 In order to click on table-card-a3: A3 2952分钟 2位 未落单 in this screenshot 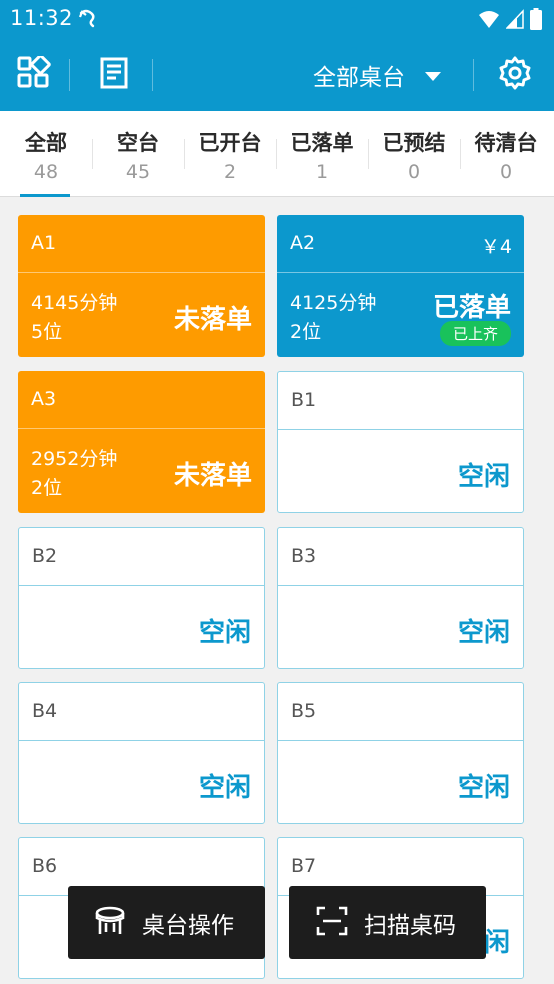, I will do `click(141, 442)`.